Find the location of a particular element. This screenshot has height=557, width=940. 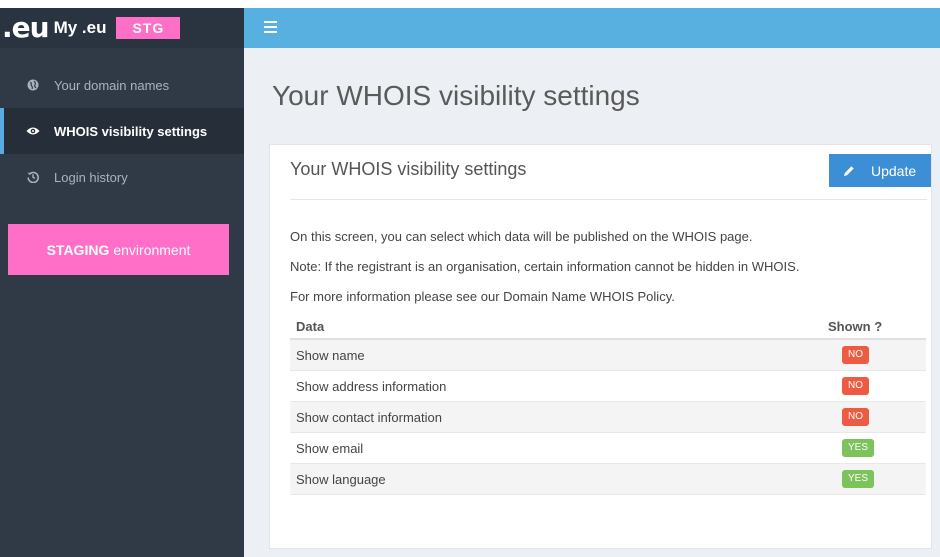

staging-rest: environment is located at coordinates (152, 249).